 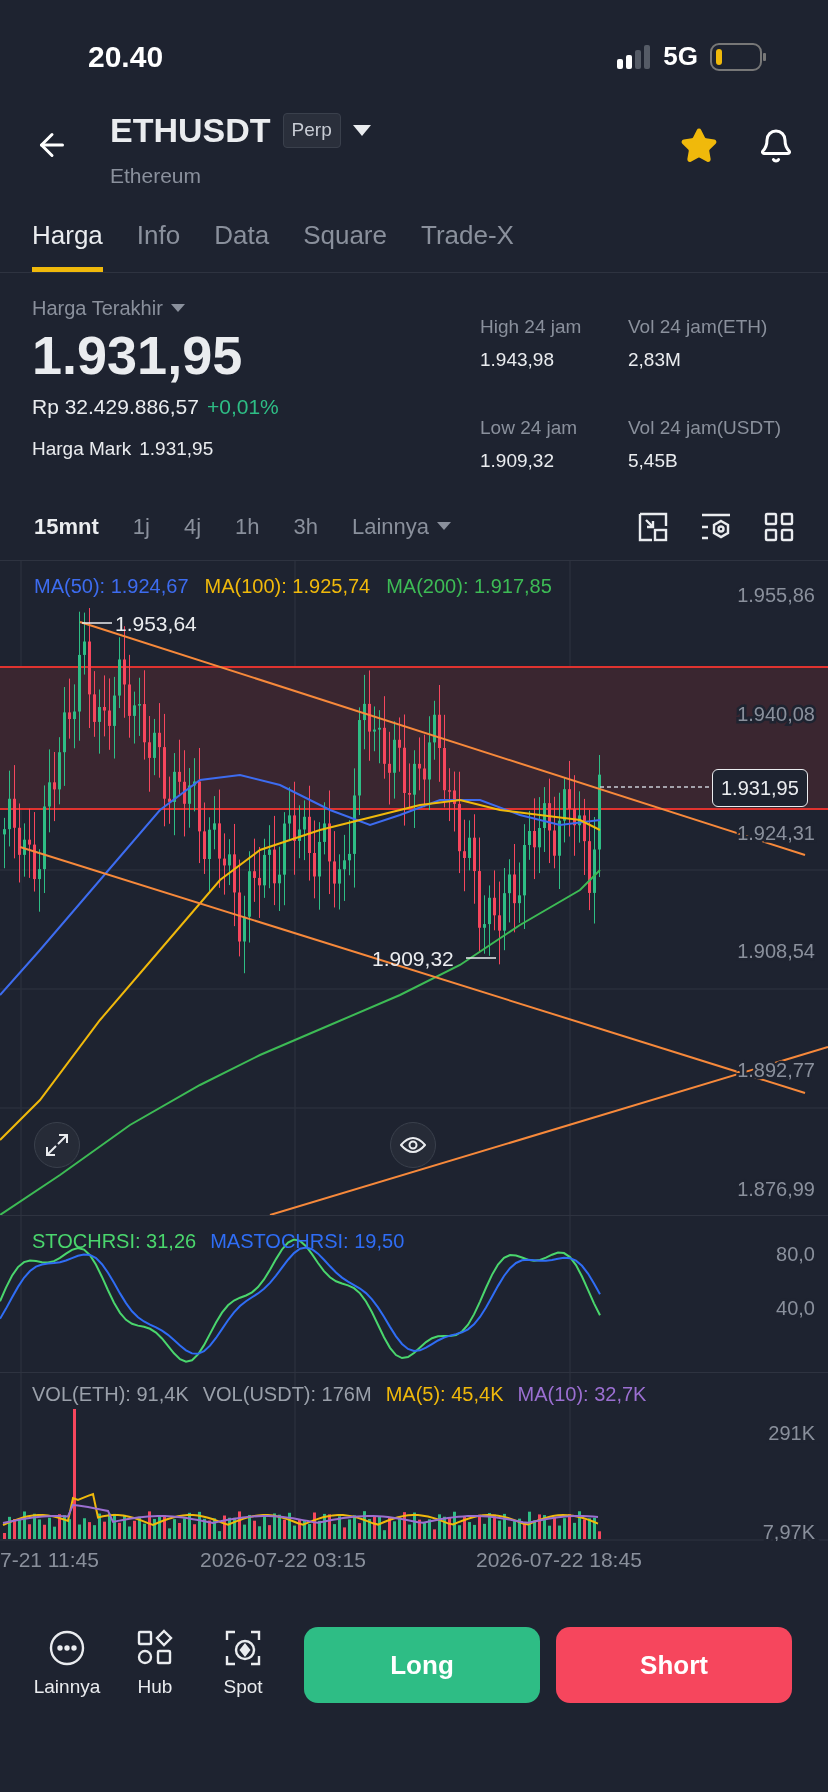 I want to click on axis-label: 1.955,86, so click(x=776, y=595).